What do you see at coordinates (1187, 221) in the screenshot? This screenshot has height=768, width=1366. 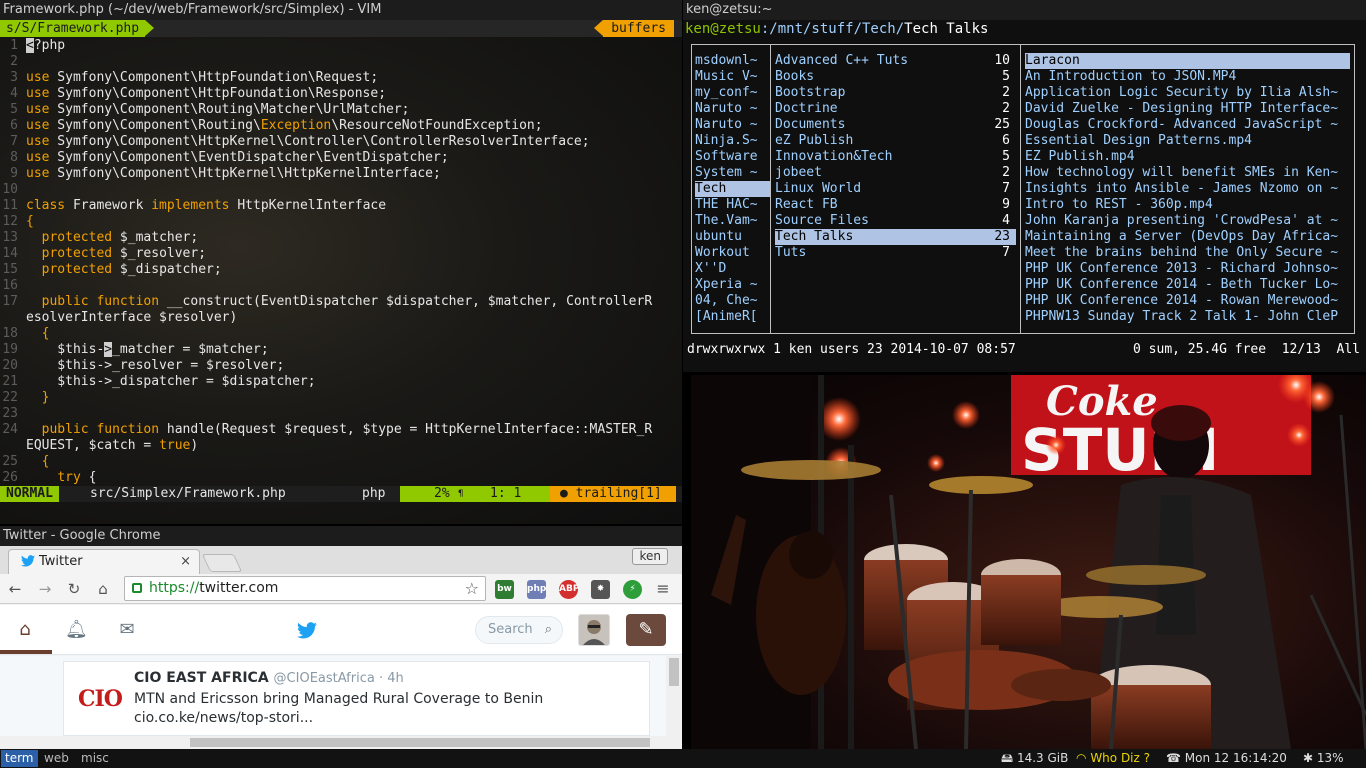 I see `ranger-preview-item: John Karanja presenting 'CrowdPesa' at ~` at bounding box center [1187, 221].